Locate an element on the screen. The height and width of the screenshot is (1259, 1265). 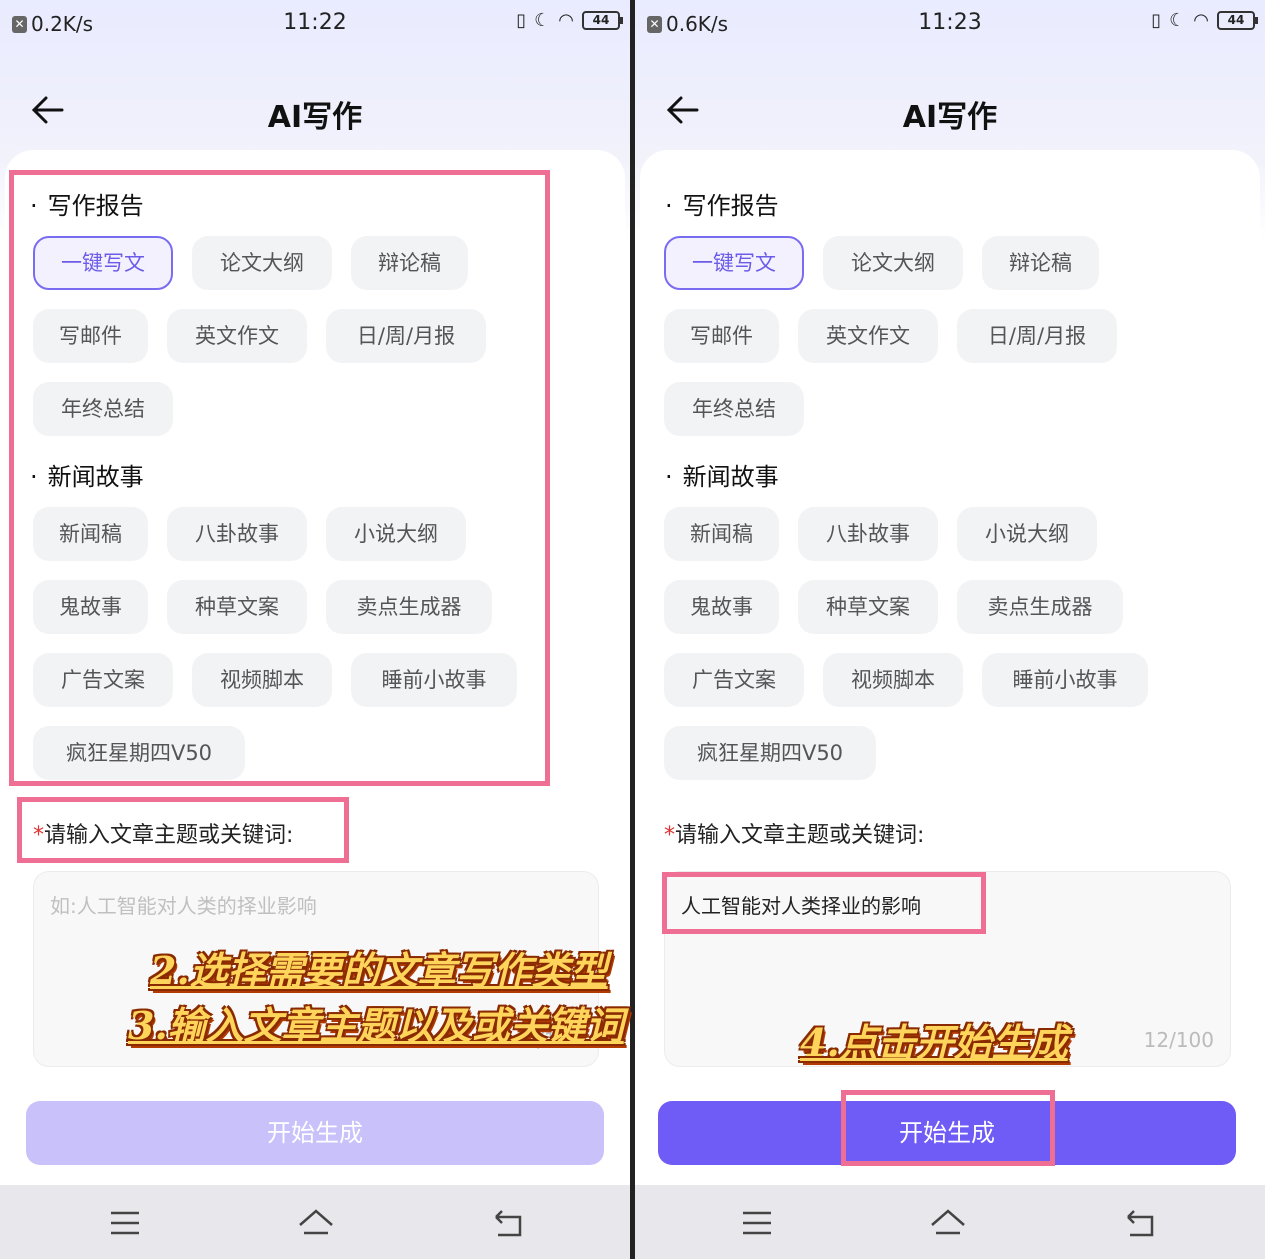
caption-step2: 2.选择需要的文章写作类型 is located at coordinates (379, 970).